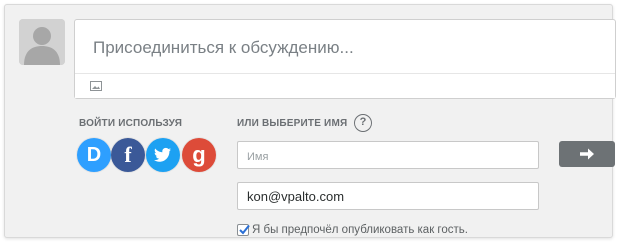 Image resolution: width=619 pixels, height=242 pixels. Describe the element at coordinates (388, 196) in the screenshot. I see `email-field` at that location.